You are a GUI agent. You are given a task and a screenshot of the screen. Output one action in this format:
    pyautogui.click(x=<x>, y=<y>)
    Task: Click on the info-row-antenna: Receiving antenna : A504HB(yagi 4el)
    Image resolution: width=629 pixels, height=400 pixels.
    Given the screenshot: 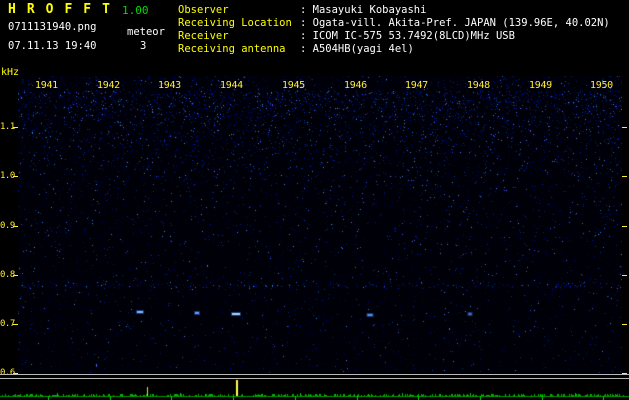 What is the action you would take?
    pyautogui.click(x=296, y=49)
    